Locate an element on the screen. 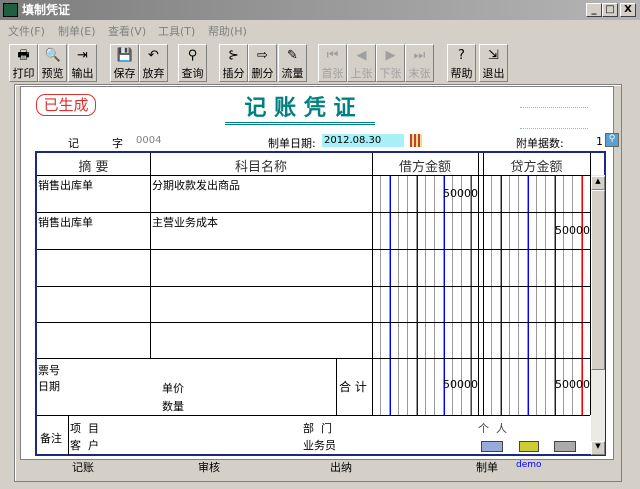 This screenshot has width=640, height=489. row-credit: 50000 is located at coordinates (536, 230).